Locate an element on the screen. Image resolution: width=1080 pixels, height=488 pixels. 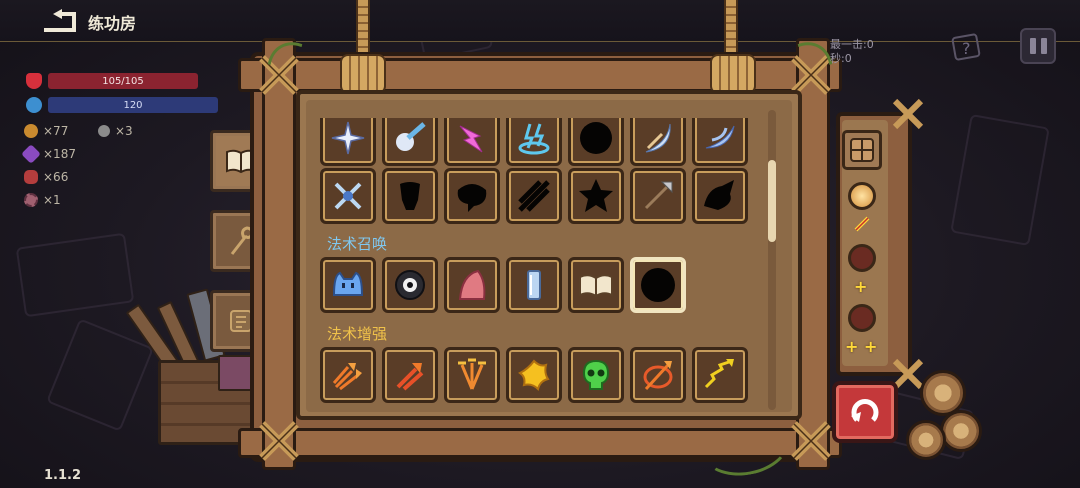
flesh-horn-icon is located at coordinates (472, 284).